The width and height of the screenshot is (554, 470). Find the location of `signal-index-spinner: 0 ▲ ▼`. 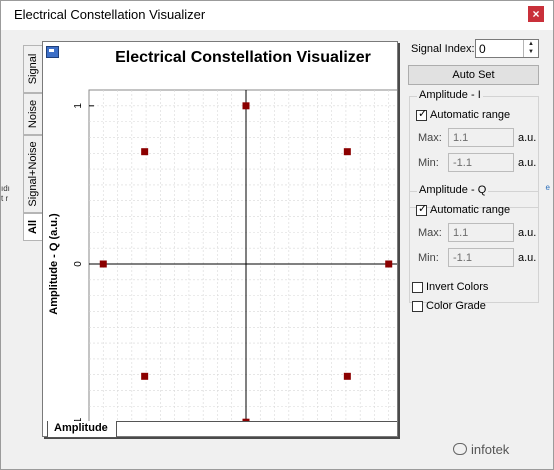

signal-index-spinner: 0 ▲ ▼ is located at coordinates (507, 48).